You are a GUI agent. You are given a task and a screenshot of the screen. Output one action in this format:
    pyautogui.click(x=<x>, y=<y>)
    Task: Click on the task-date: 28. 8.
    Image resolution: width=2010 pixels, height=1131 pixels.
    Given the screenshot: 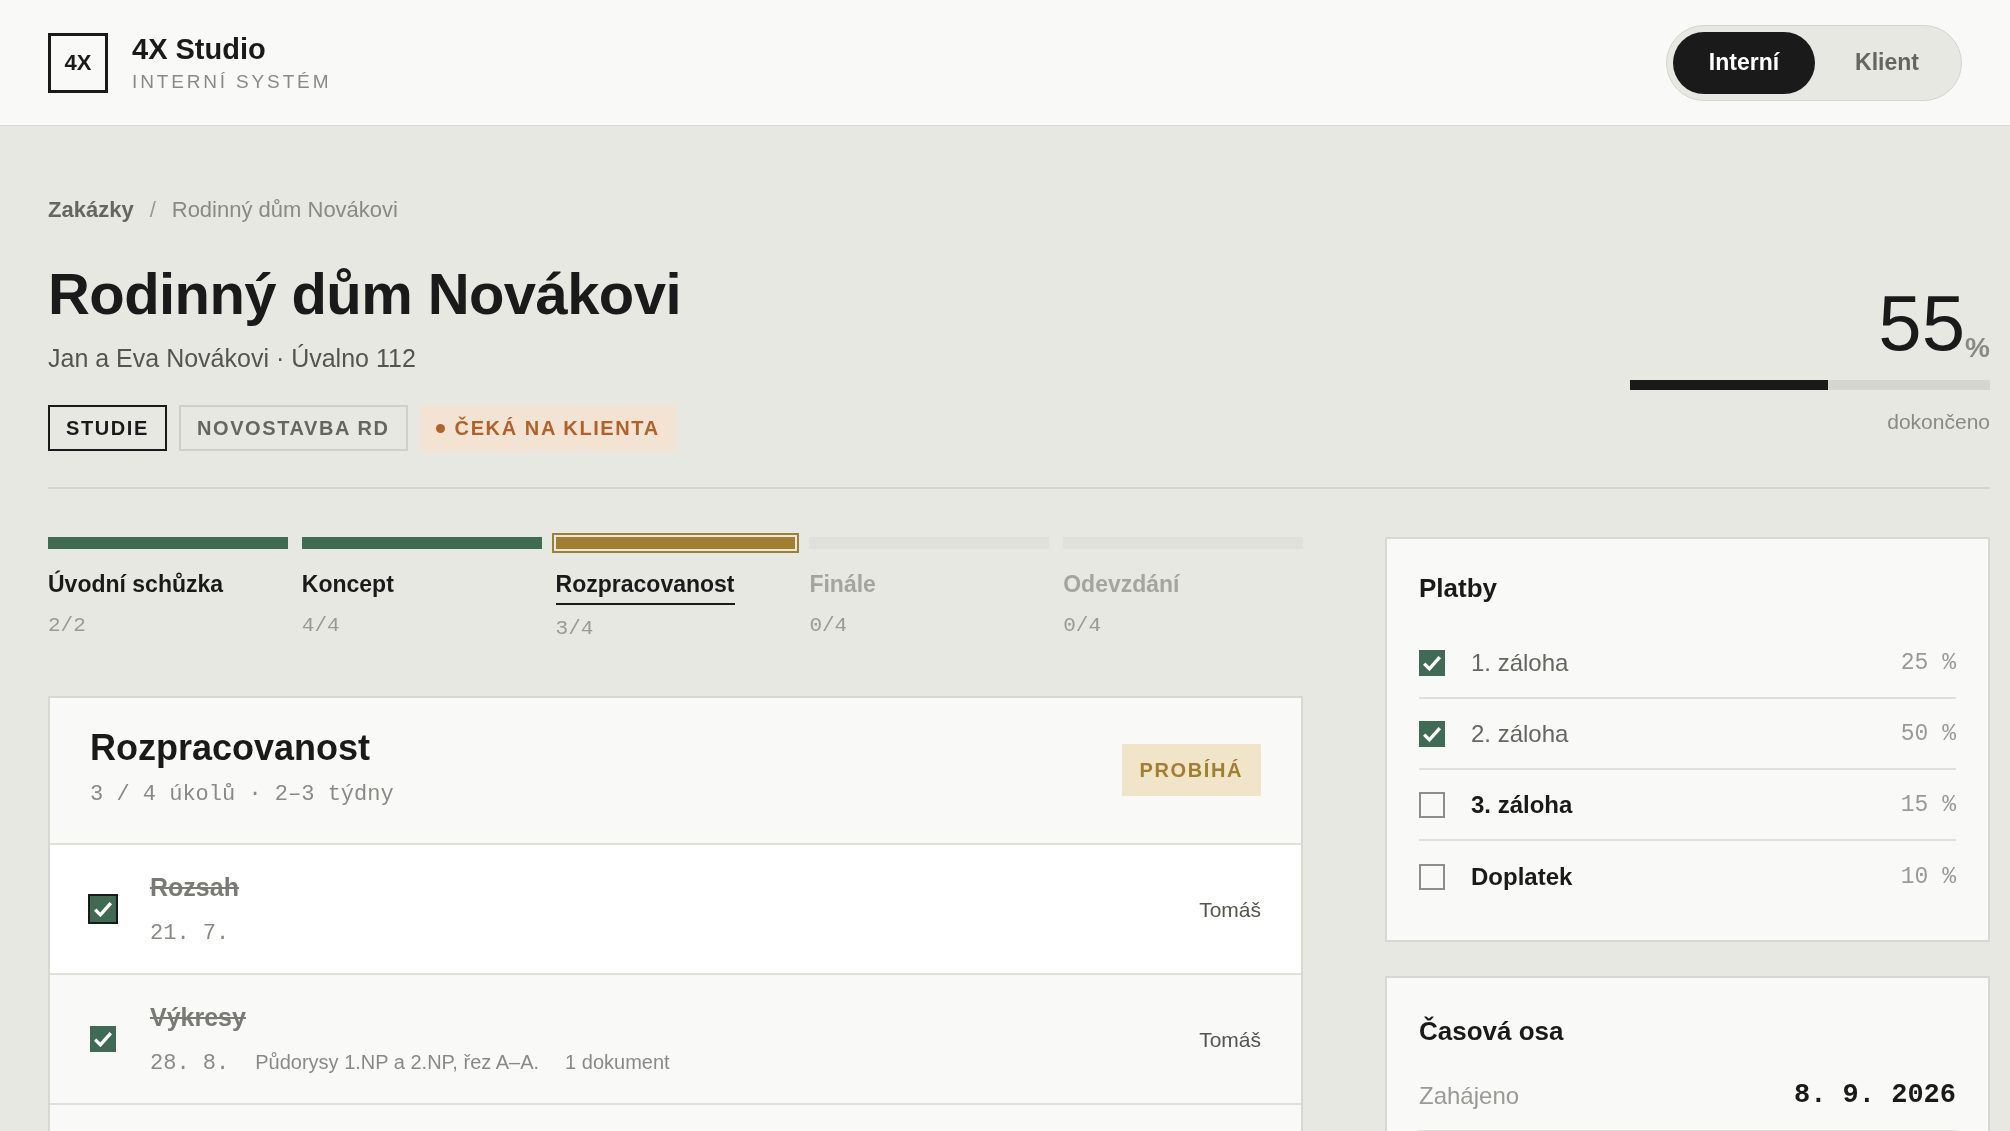 What is the action you would take?
    pyautogui.click(x=190, y=1063)
    